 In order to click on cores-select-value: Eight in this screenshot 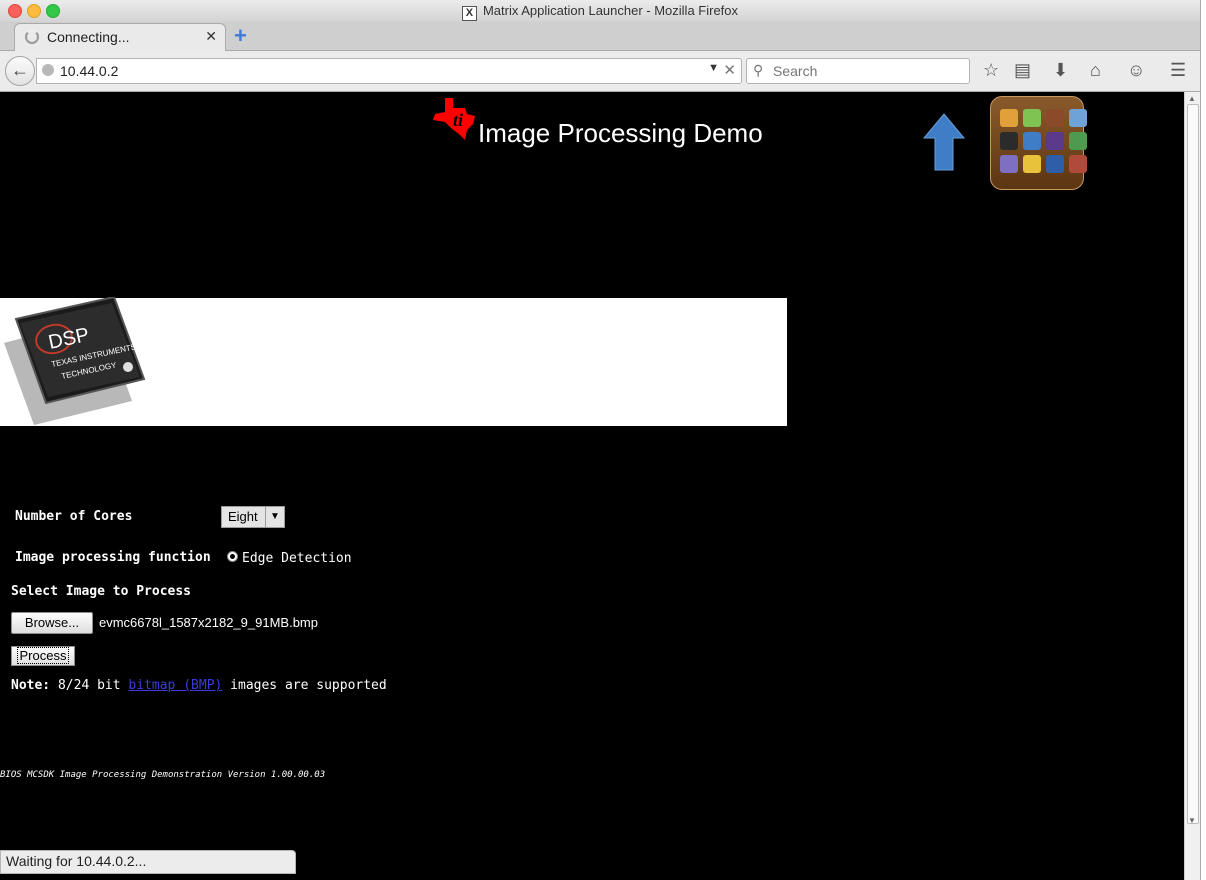, I will do `click(243, 516)`.